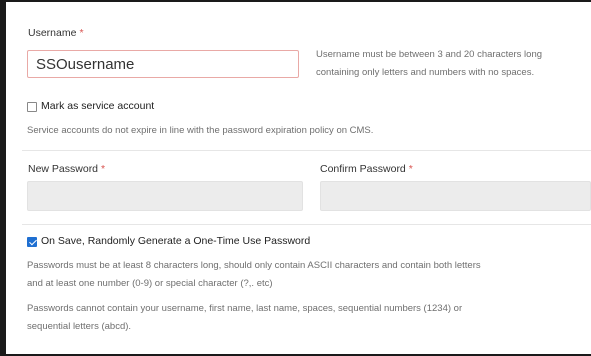 The height and width of the screenshot is (356, 591). What do you see at coordinates (85, 64) in the screenshot?
I see `username-input-value: SSOusername` at bounding box center [85, 64].